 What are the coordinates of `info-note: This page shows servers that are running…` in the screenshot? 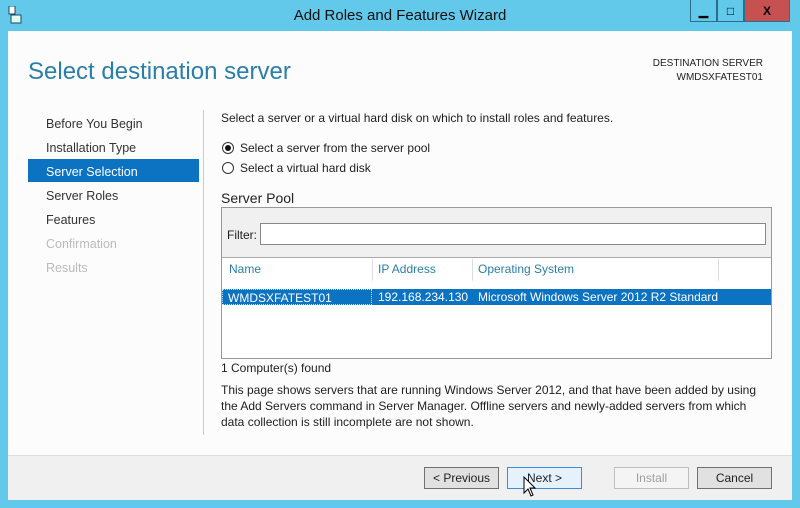 It's located at (488, 406).